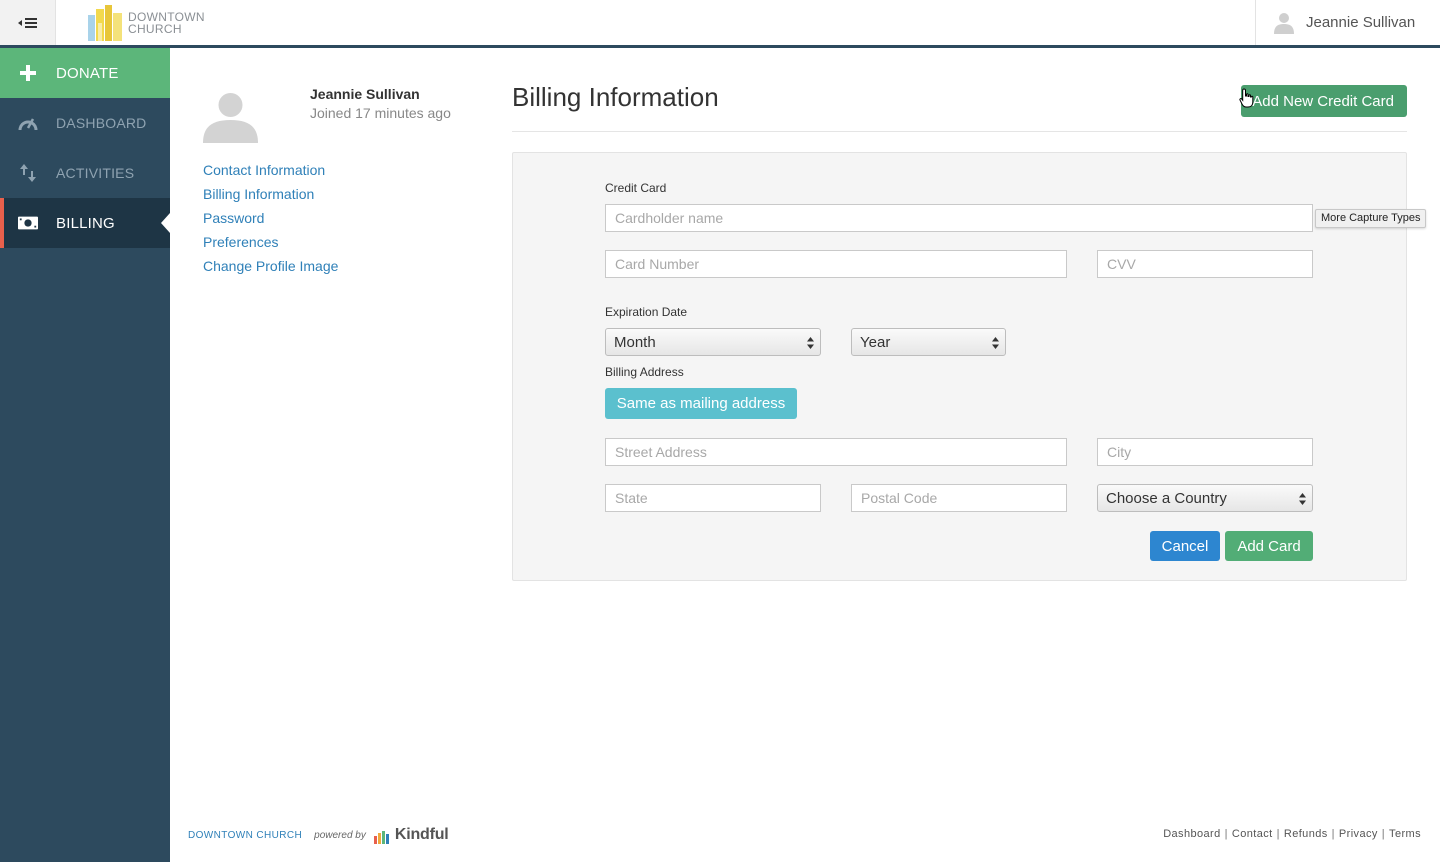 Image resolution: width=1440 pixels, height=862 pixels. I want to click on state-input, so click(713, 498).